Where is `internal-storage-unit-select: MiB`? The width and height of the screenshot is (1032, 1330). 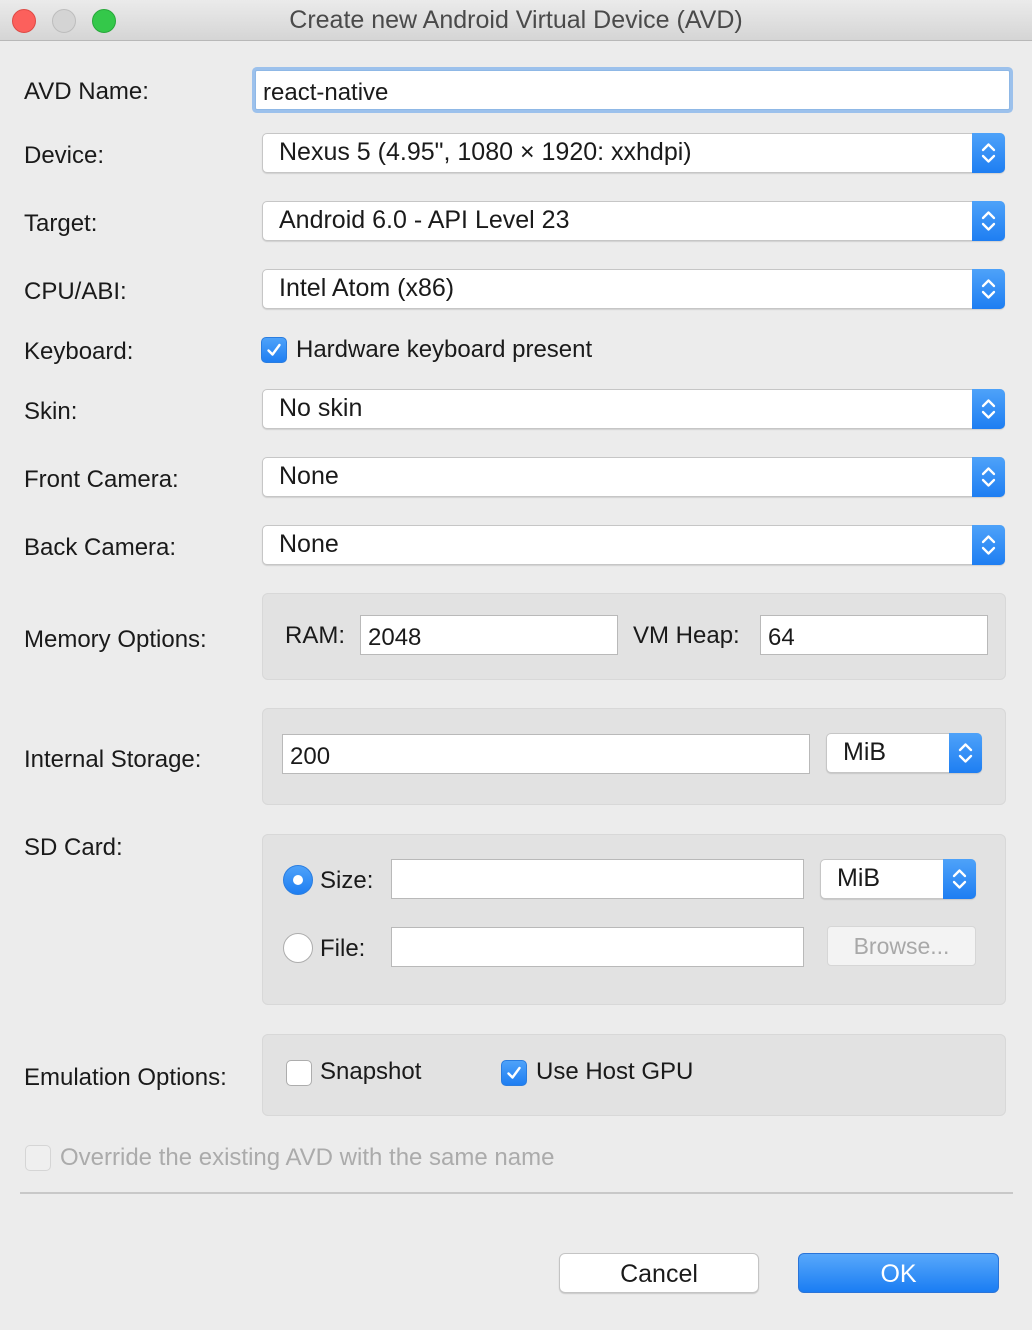
internal-storage-unit-select: MiB is located at coordinates (904, 753).